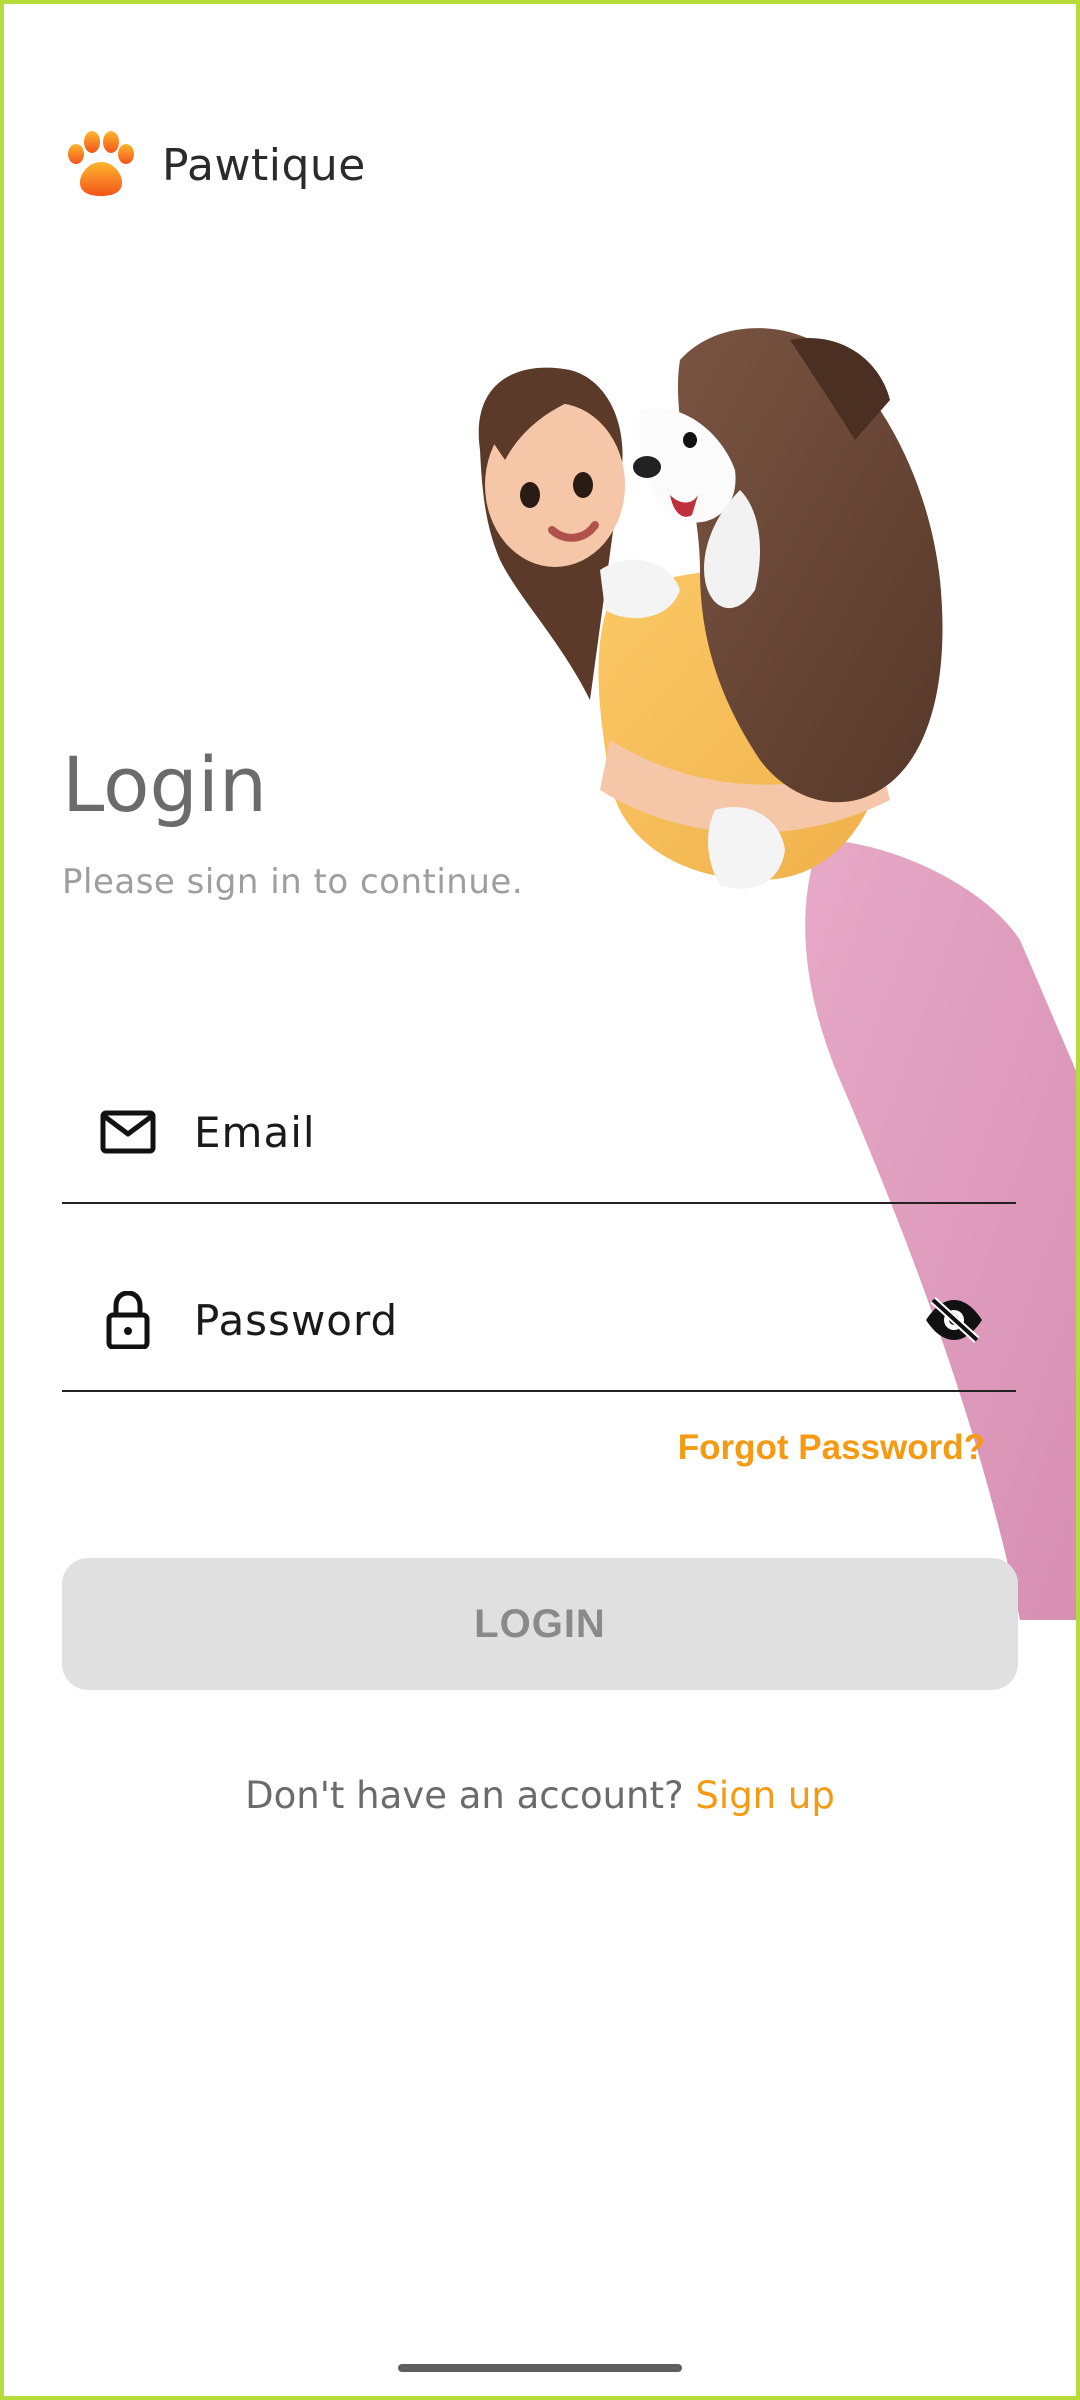  I want to click on signup-prompt: Don't have an account?, so click(470, 1795).